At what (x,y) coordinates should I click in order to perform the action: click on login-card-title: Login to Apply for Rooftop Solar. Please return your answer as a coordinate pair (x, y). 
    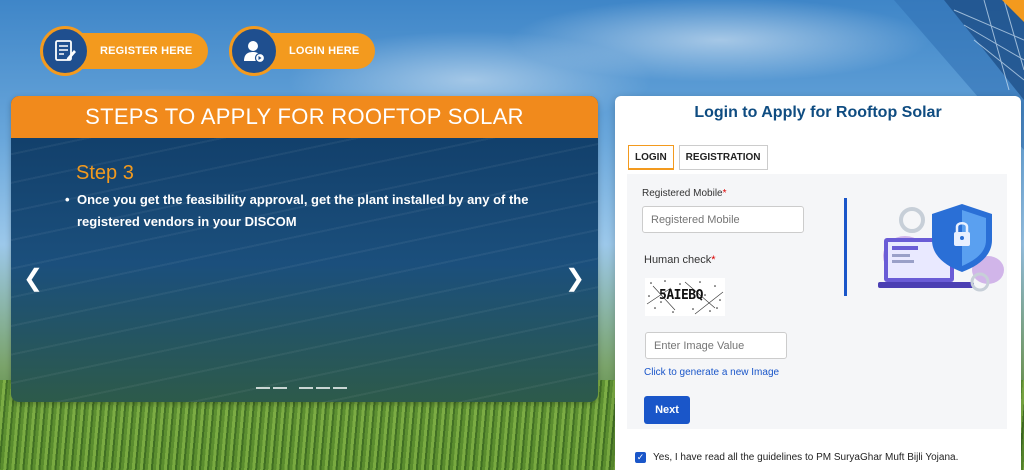
    Looking at the image, I should click on (818, 112).